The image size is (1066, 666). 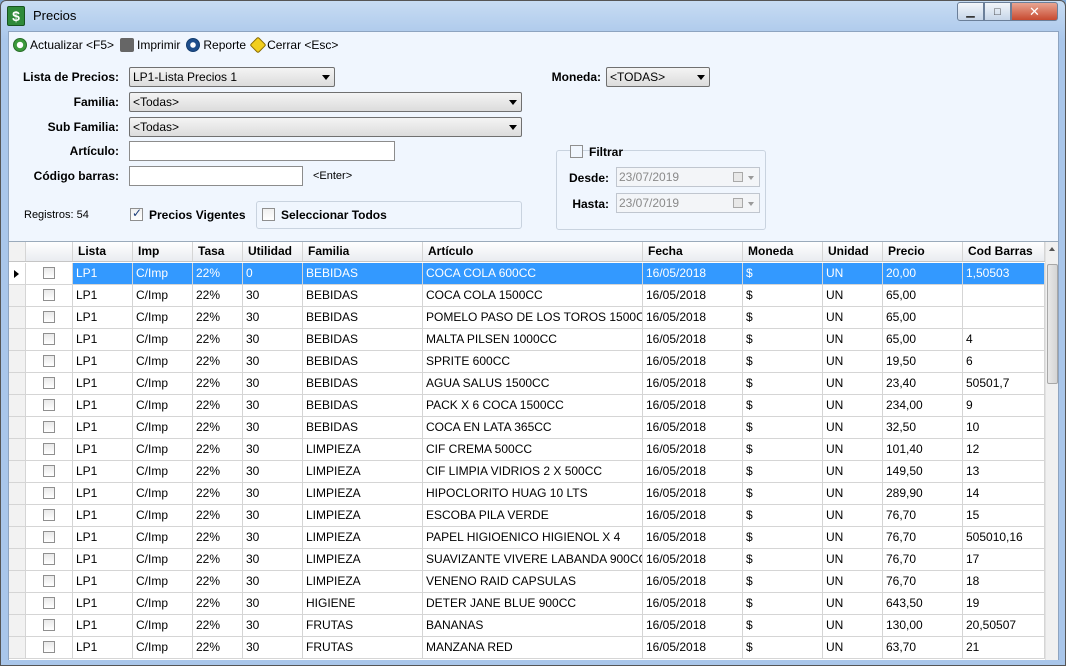 I want to click on cell-precio: 63,70, so click(x=923, y=648).